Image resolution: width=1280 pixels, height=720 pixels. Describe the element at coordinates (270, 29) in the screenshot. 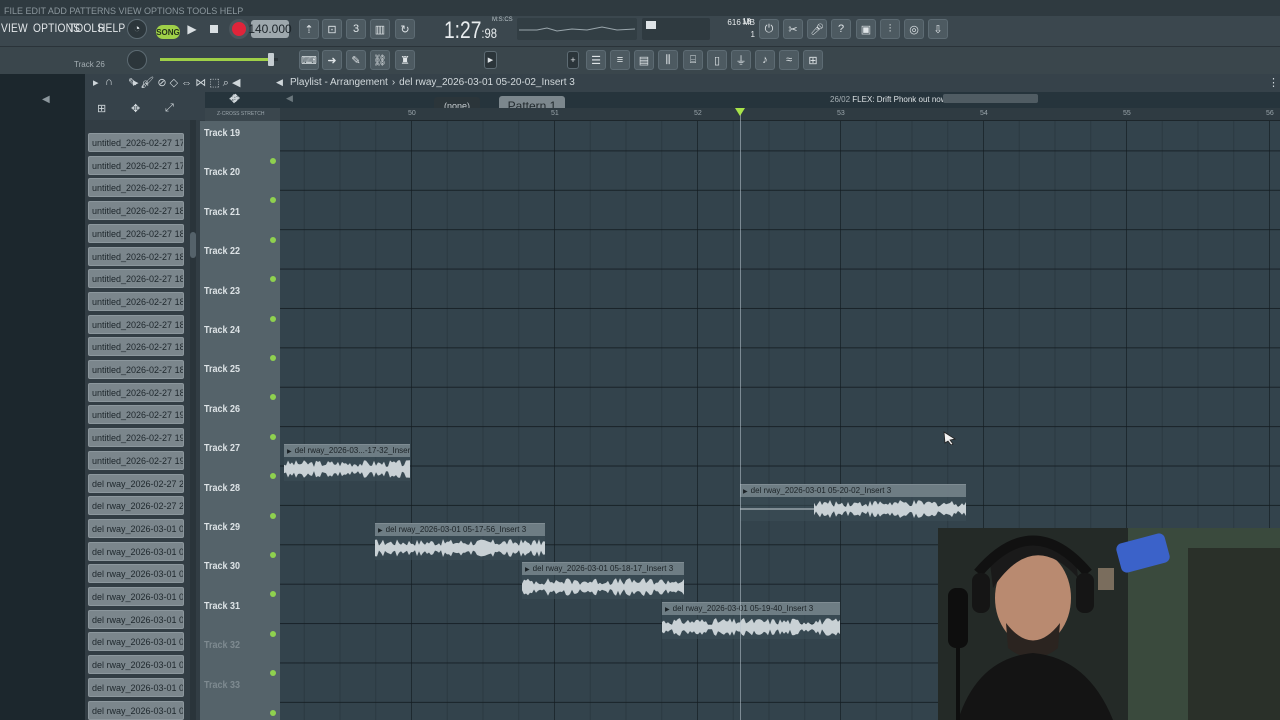

I see `tempo-display: 140.000` at that location.